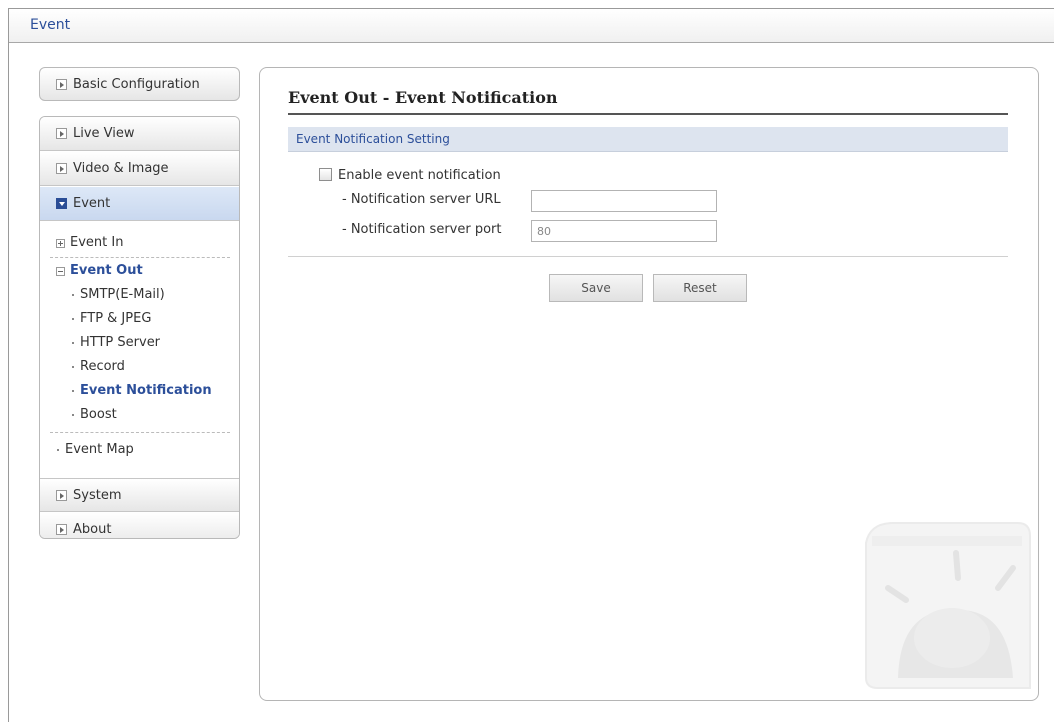 The image size is (1054, 722). Describe the element at coordinates (92, 203) in the screenshot. I see `nav-label: Event` at that location.